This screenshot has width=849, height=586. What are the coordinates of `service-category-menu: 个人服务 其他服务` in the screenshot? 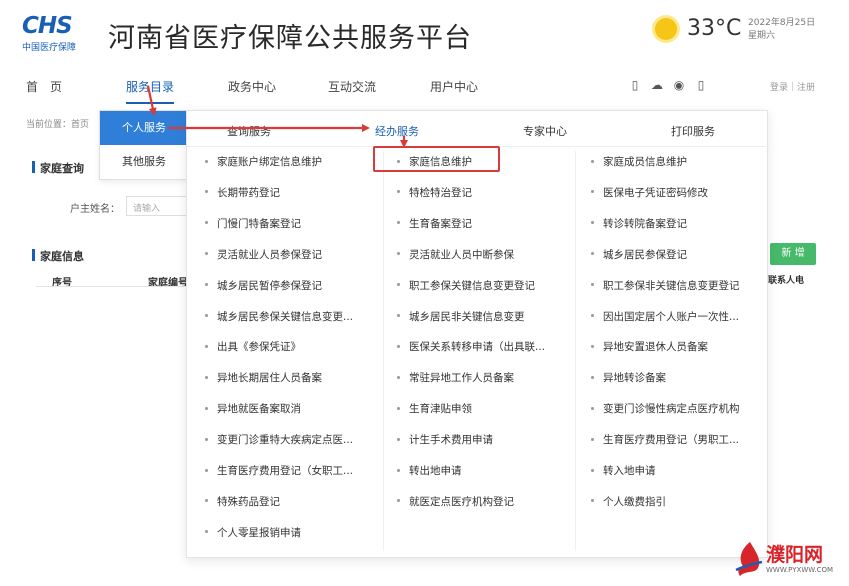 It's located at (143, 145).